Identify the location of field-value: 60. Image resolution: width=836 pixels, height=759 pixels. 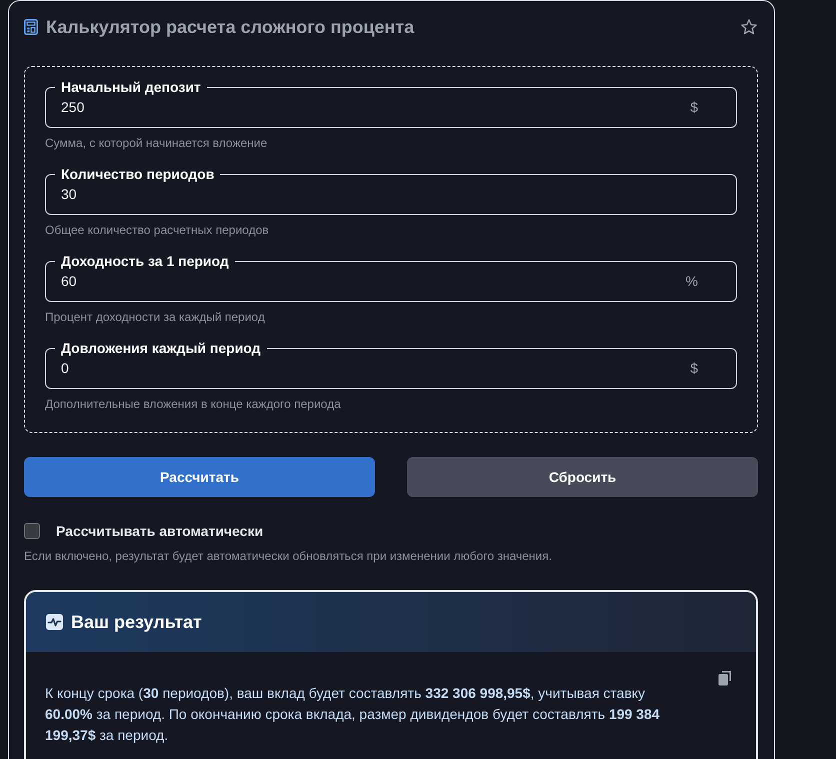
(69, 281).